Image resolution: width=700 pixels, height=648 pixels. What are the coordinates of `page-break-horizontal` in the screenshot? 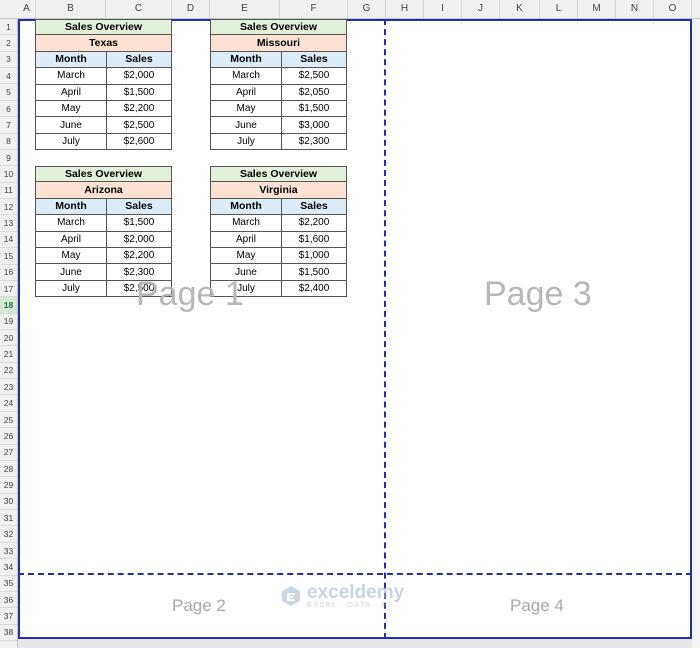 It's located at (355, 574).